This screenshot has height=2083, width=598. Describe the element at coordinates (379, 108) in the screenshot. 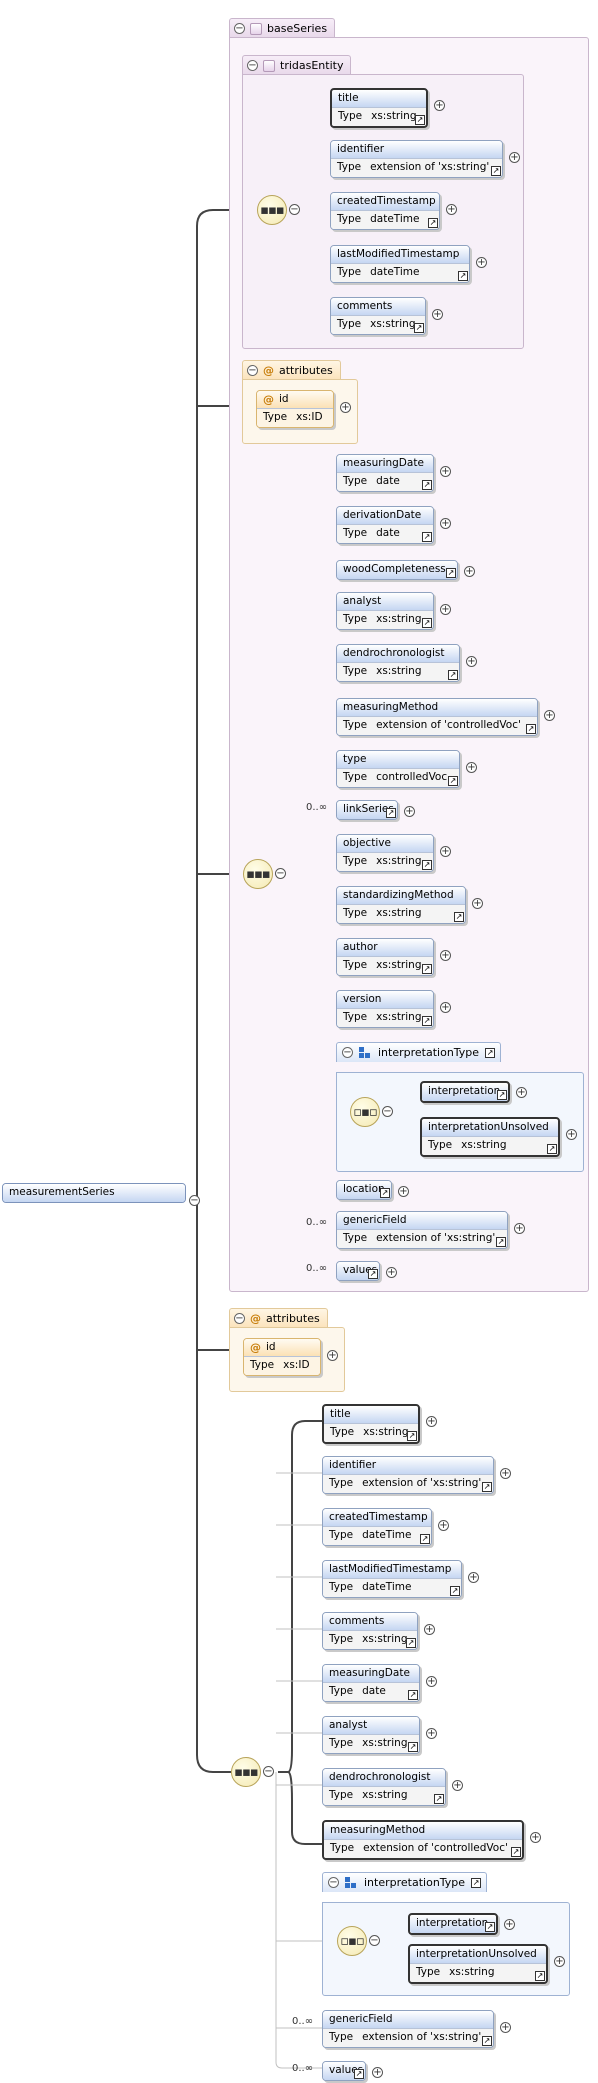

I see `element-node-title: title Type xs:string ↗` at that location.